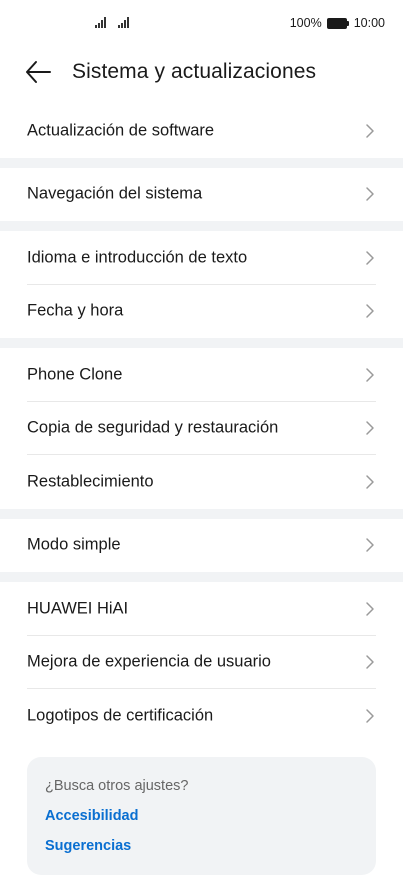  What do you see at coordinates (115, 193) in the screenshot?
I see `settings-item-label: Navegación del sistema` at bounding box center [115, 193].